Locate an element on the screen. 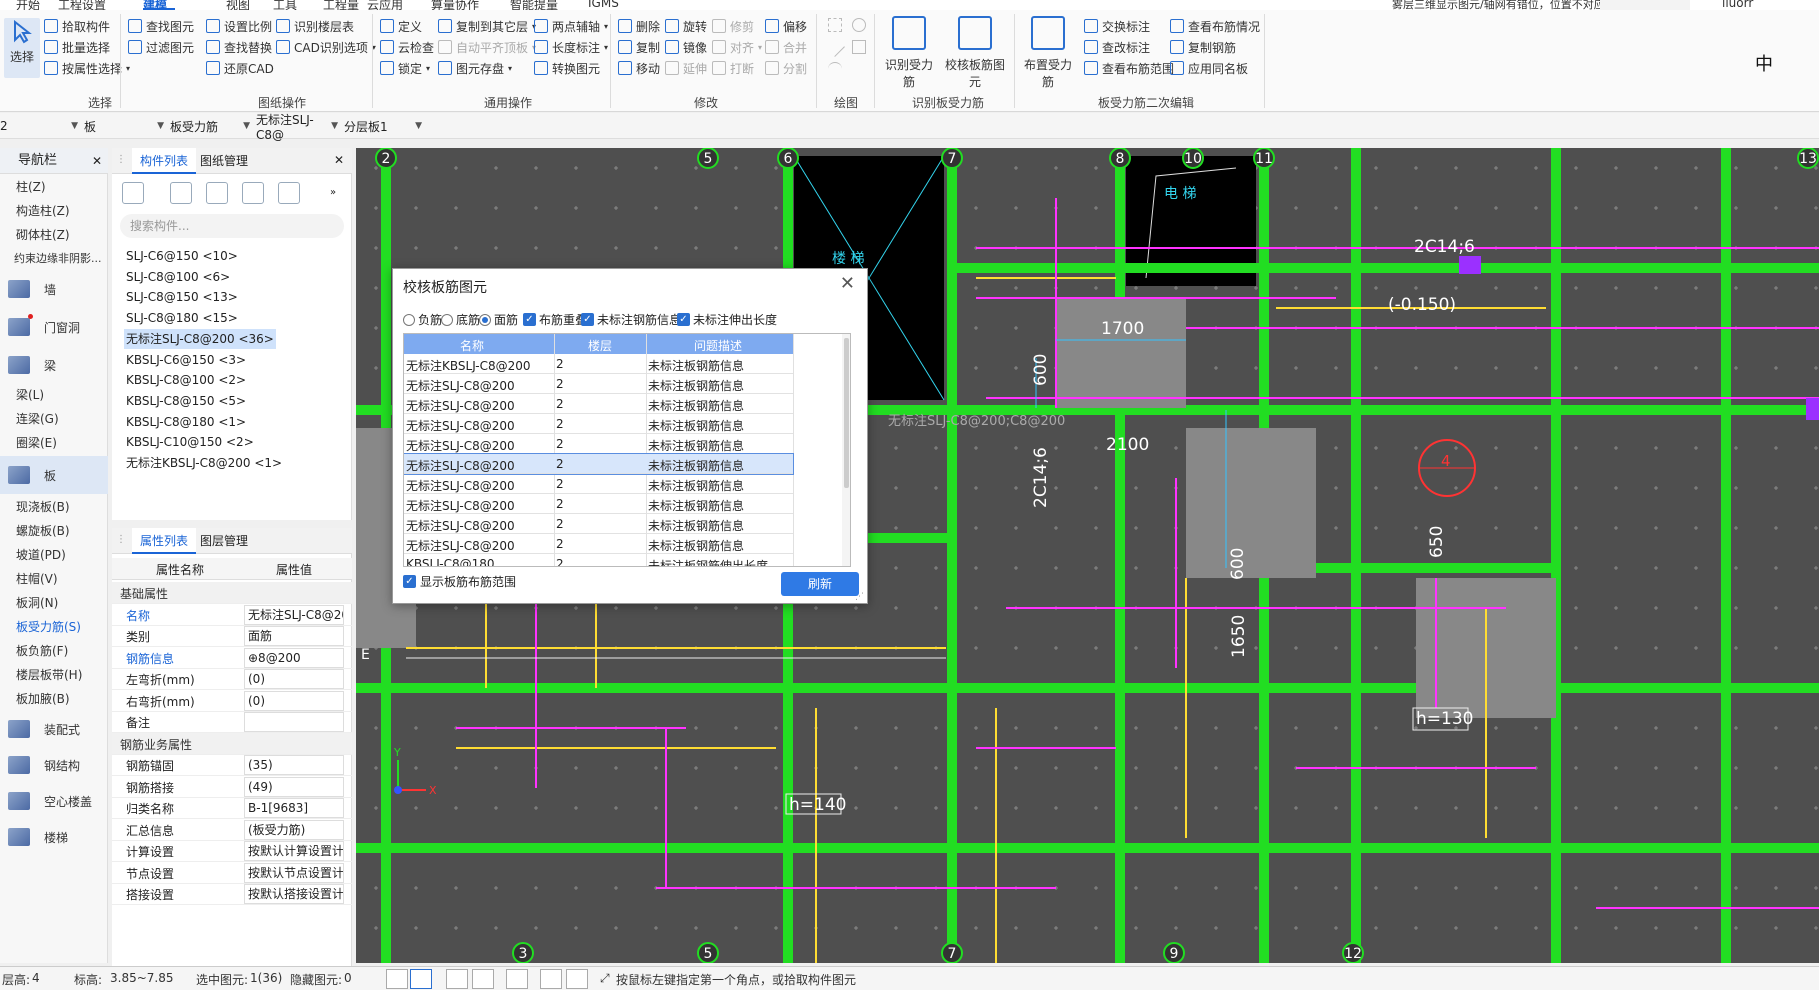 This screenshot has width=1819, height=990. nav-group-door-window: 门窗洞 is located at coordinates (54, 327).